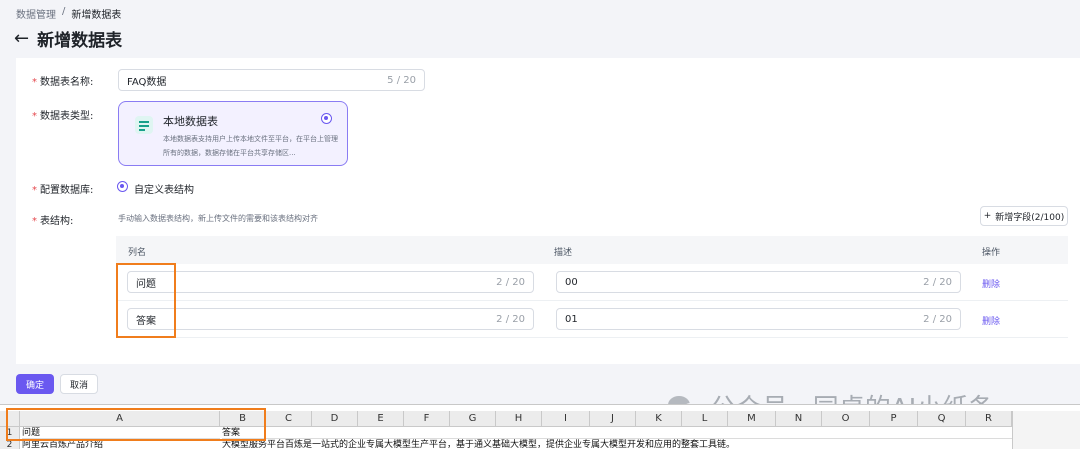  What do you see at coordinates (705, 419) in the screenshot?
I see `sheet-column-header: L` at bounding box center [705, 419].